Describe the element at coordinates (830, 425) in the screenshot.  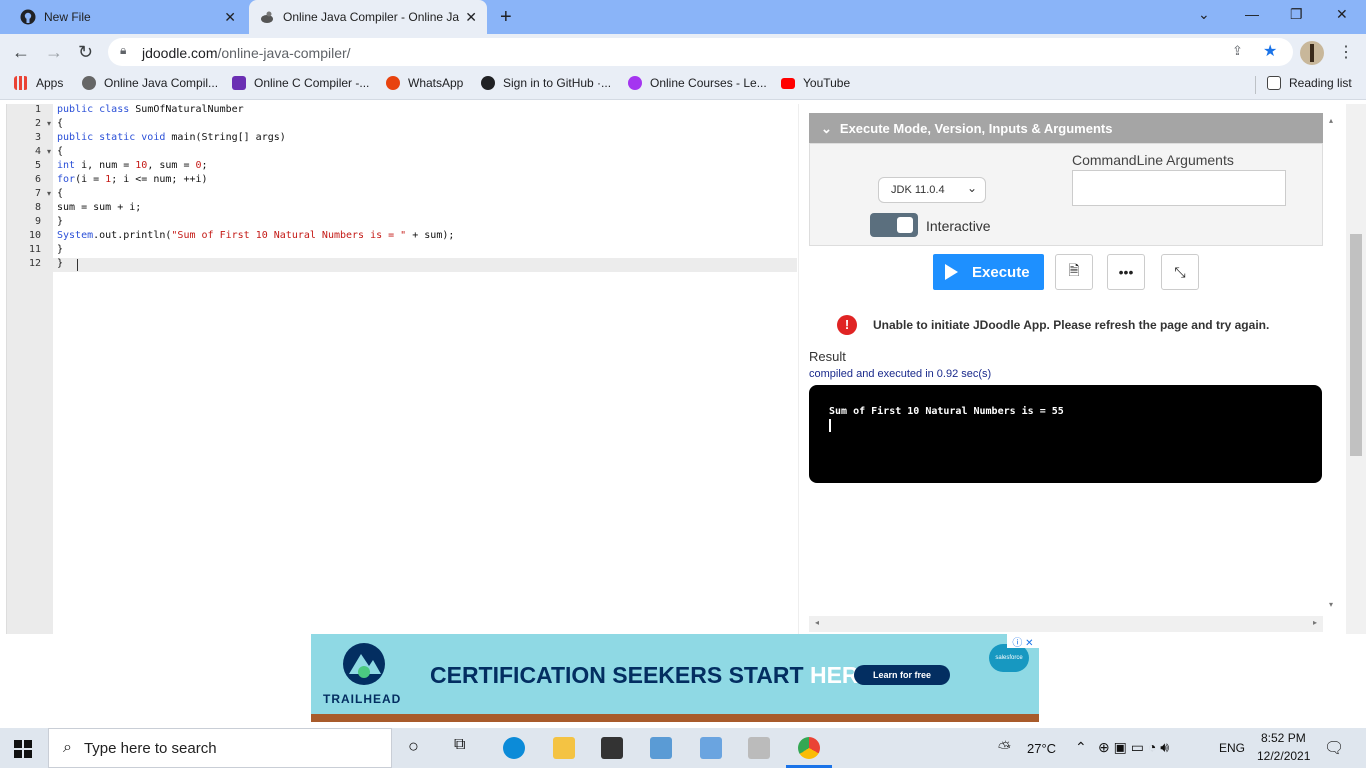
I see `console-cursor` at that location.